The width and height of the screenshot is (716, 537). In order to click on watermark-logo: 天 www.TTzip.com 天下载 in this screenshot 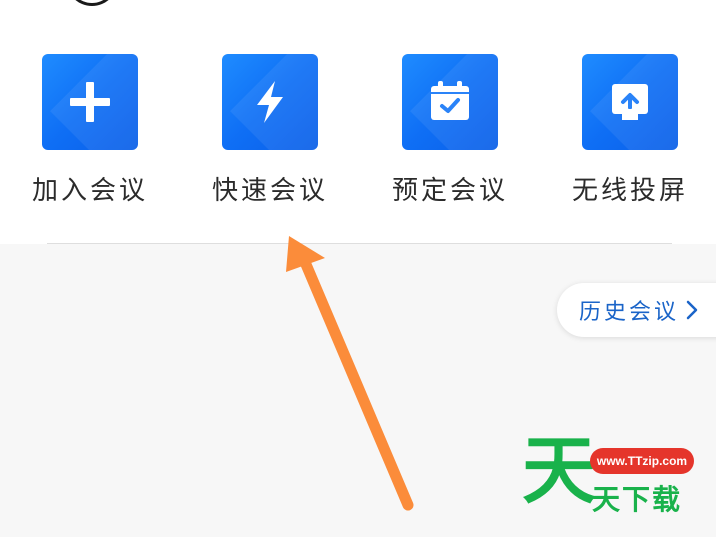, I will do `click(619, 485)`.